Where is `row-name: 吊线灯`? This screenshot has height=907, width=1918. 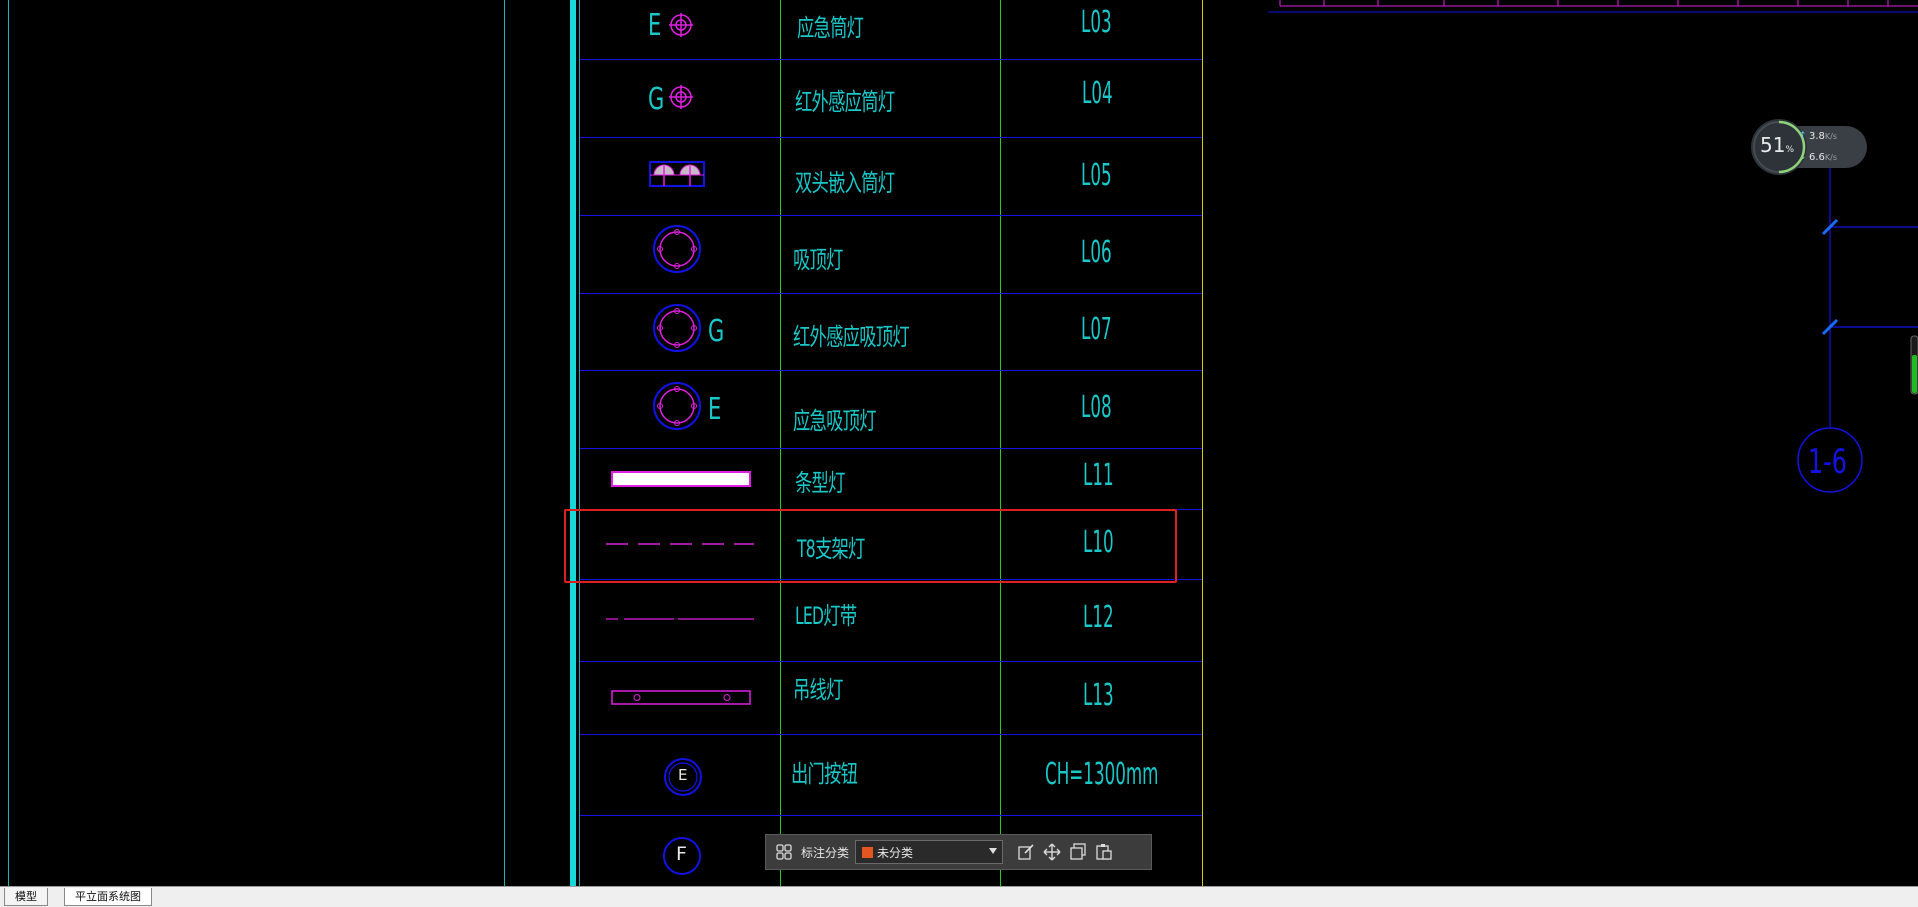
row-name: 吊线灯 is located at coordinates (818, 690).